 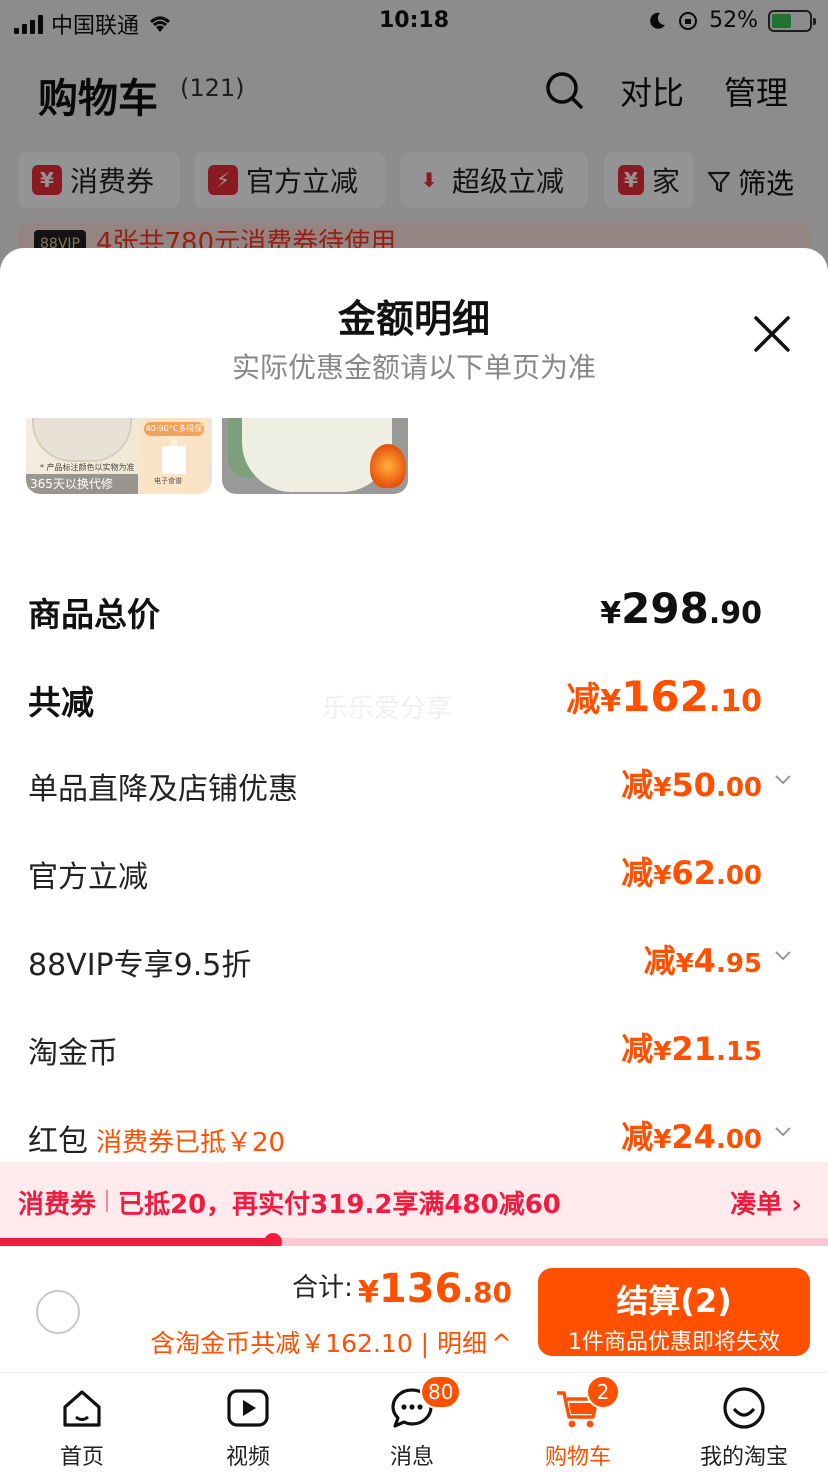 I want to click on amount-integer: 62, so click(x=693, y=873).